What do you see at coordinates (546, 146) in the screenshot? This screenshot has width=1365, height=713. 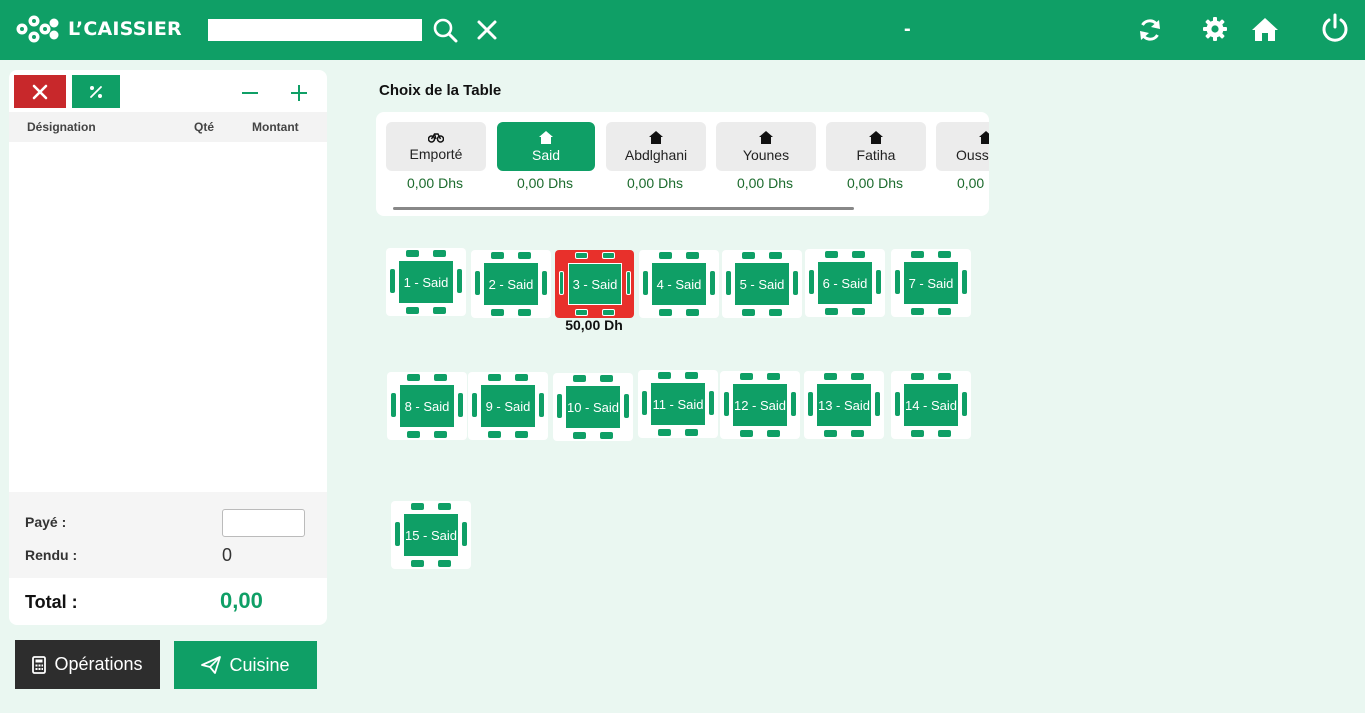 I see `tab-said: Said` at bounding box center [546, 146].